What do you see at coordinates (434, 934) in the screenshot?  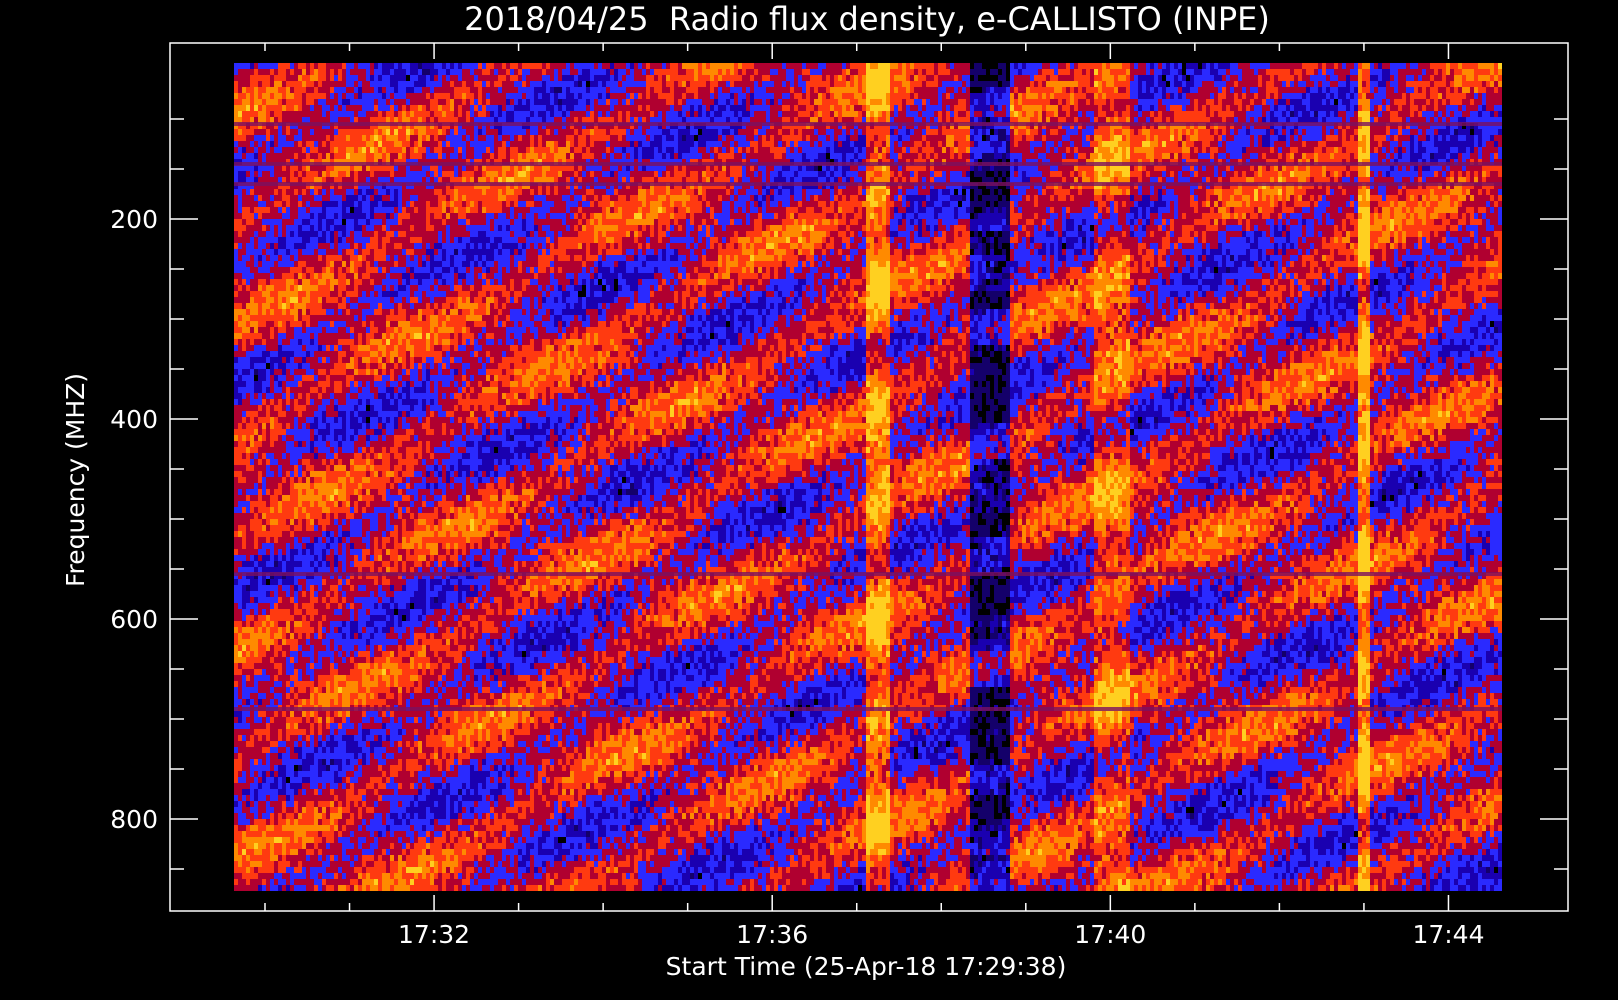 I see `x-tick-label: 17:32` at bounding box center [434, 934].